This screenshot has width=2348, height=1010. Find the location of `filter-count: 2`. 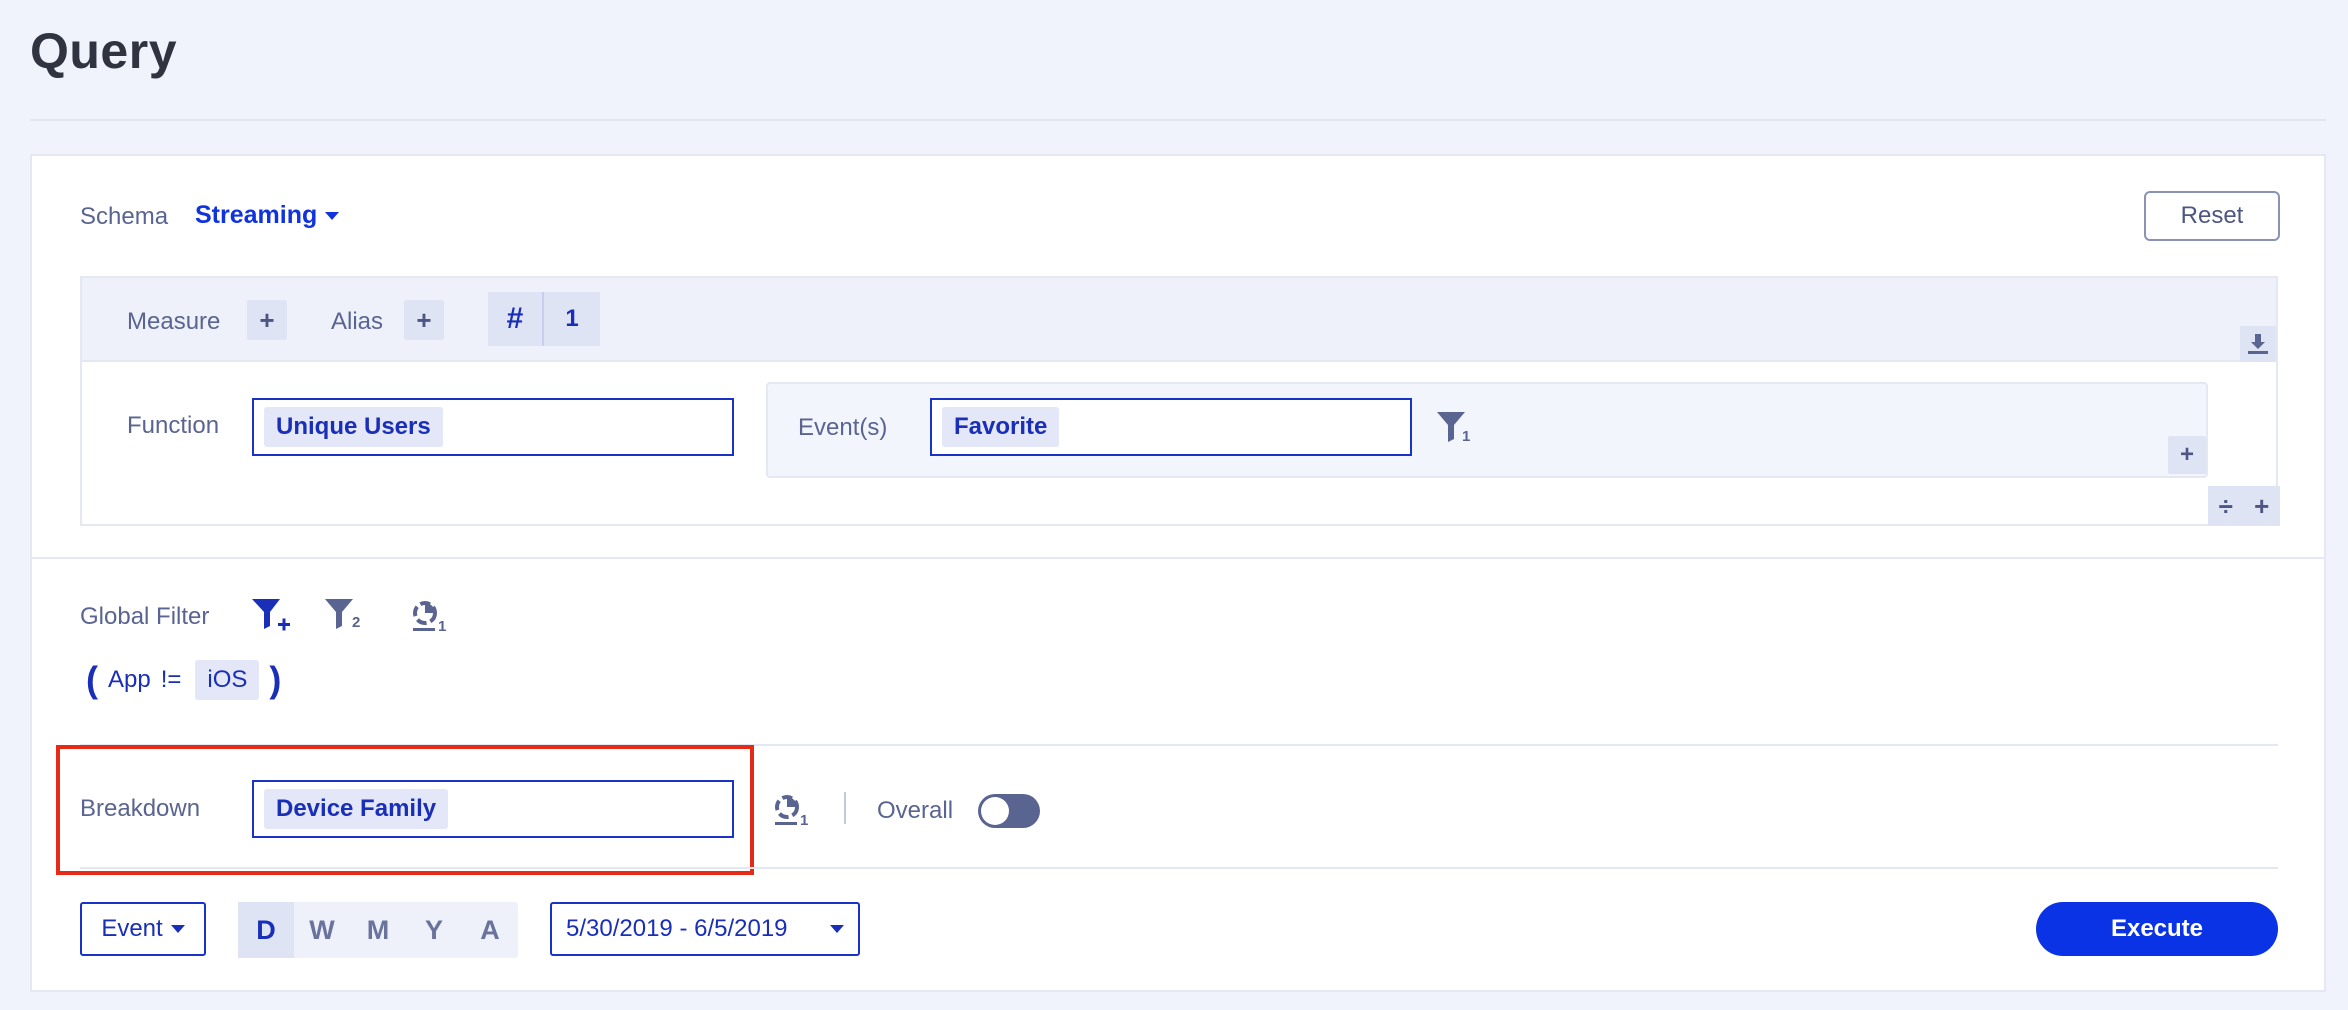

filter-count: 2 is located at coordinates (356, 622).